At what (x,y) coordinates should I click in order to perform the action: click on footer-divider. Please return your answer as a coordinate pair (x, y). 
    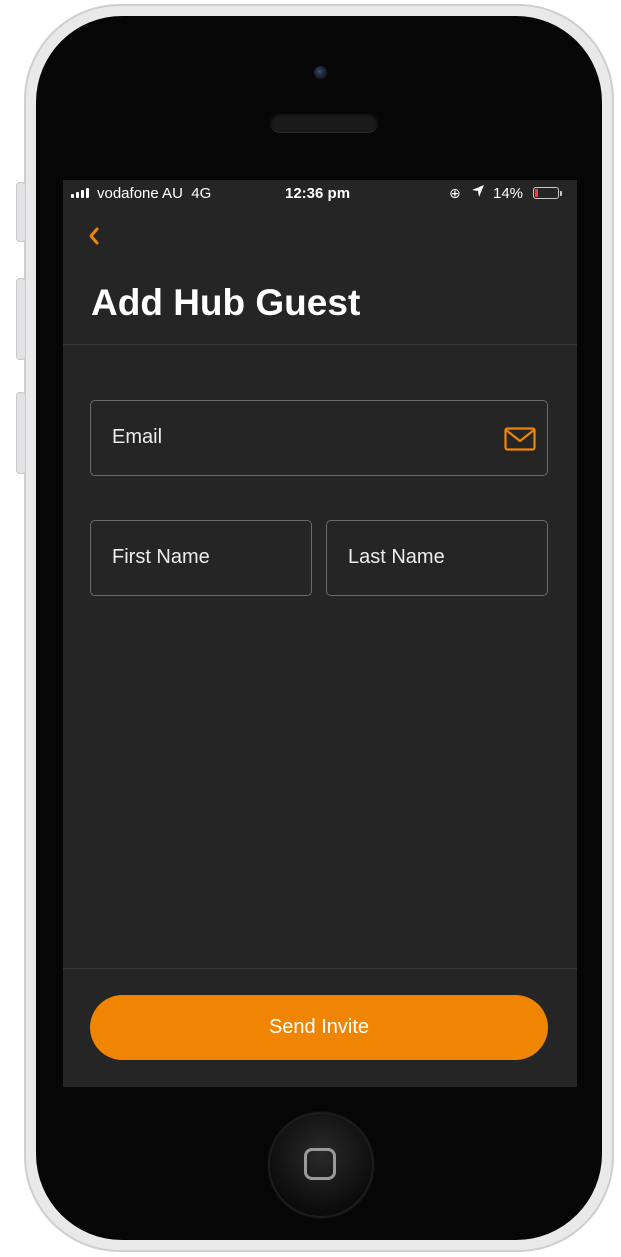
    Looking at the image, I should click on (320, 968).